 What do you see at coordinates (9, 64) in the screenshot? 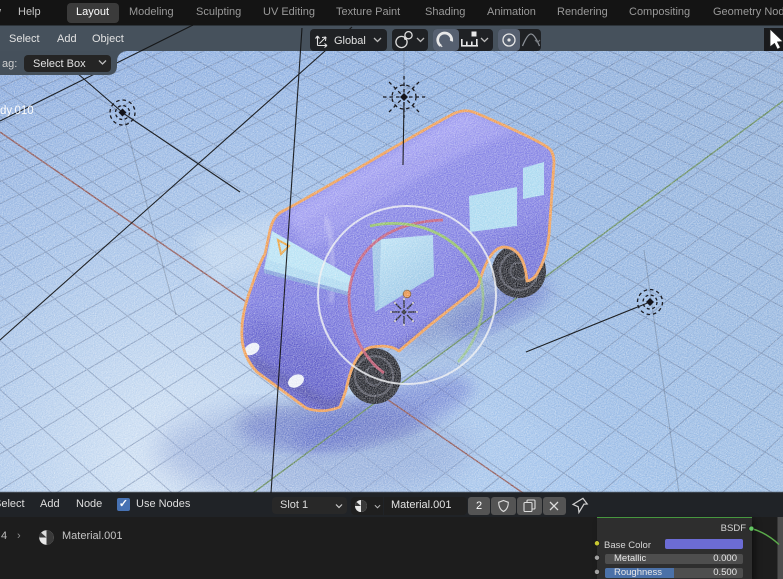
I see `svg-text: ag:` at bounding box center [9, 64].